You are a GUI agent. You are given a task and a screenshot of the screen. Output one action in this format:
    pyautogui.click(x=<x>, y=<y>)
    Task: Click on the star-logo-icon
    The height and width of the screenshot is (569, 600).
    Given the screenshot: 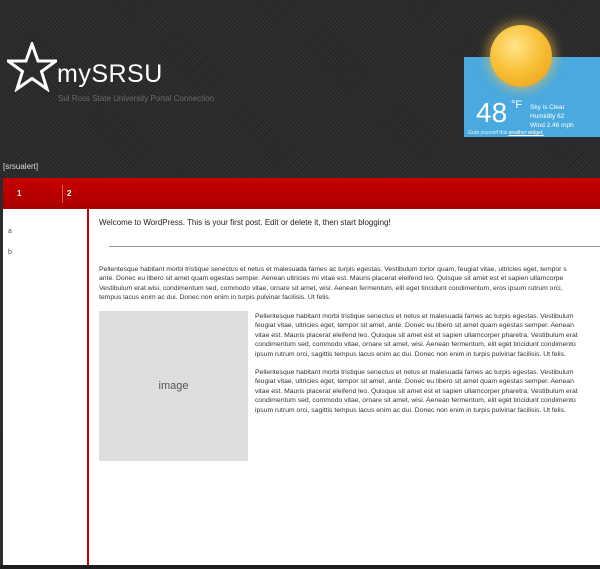 What is the action you would take?
    pyautogui.click(x=32, y=67)
    